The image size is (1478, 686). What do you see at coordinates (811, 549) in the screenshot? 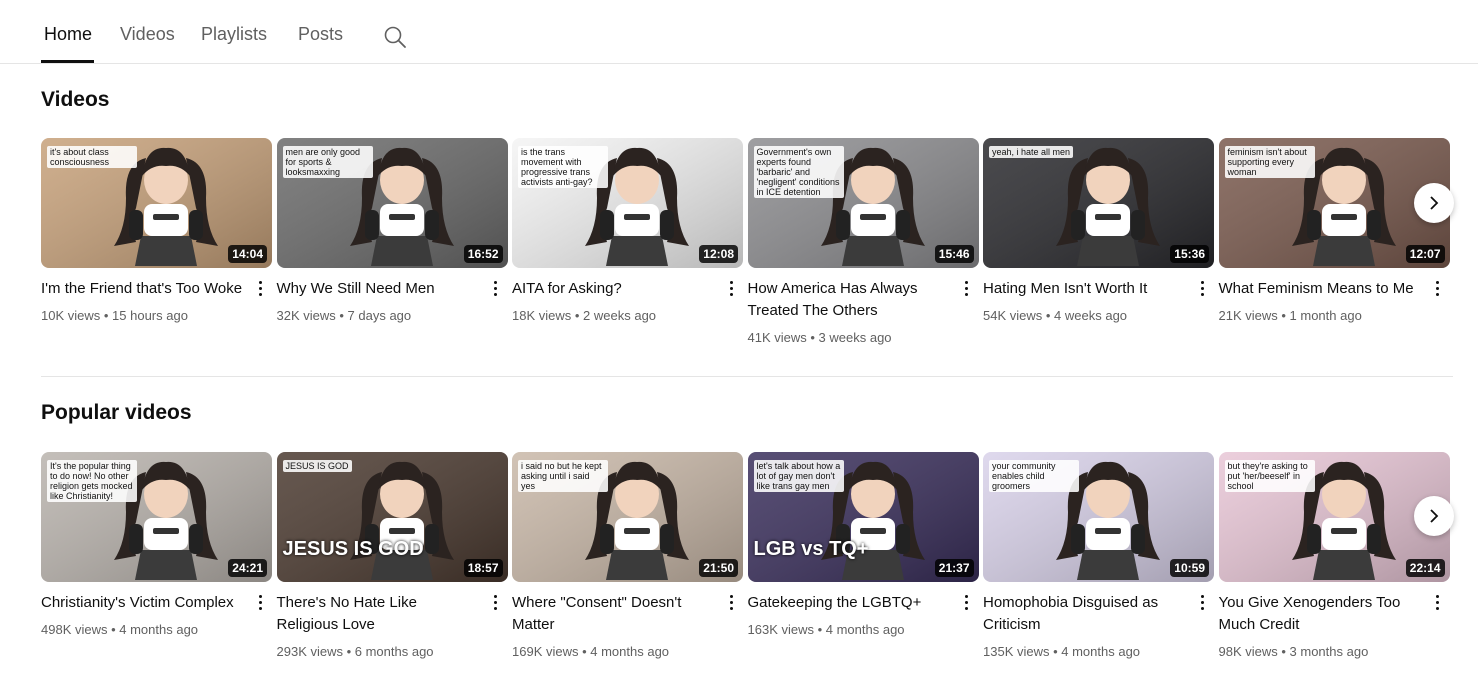
I see `thumbnail-headline: LGB vs TQ+` at bounding box center [811, 549].